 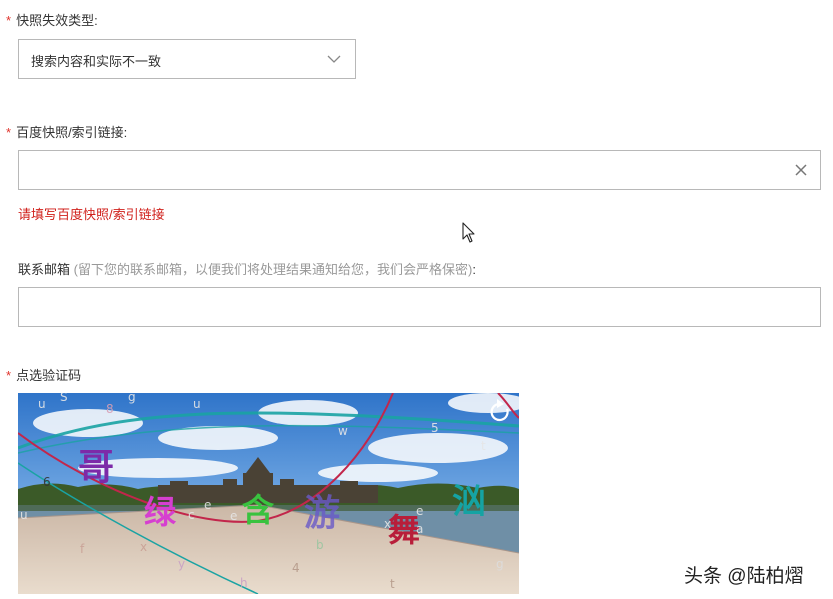 I want to click on snapshot-link-input, so click(x=419, y=170).